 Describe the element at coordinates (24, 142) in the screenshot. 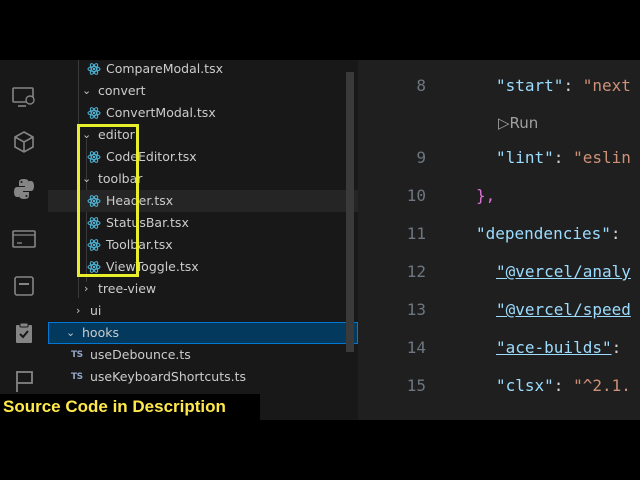

I see `box-extension-icon` at that location.